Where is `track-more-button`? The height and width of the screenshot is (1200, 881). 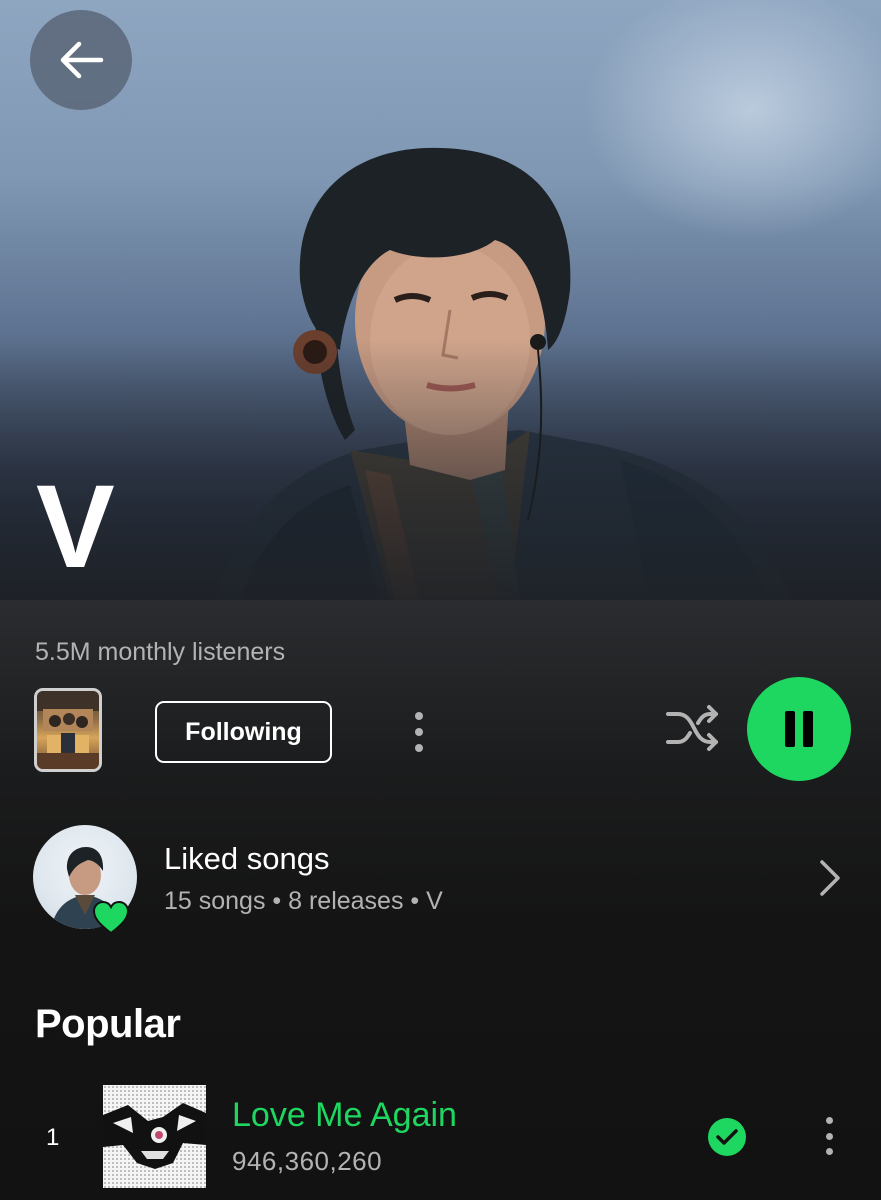
track-more-button is located at coordinates (829, 1136).